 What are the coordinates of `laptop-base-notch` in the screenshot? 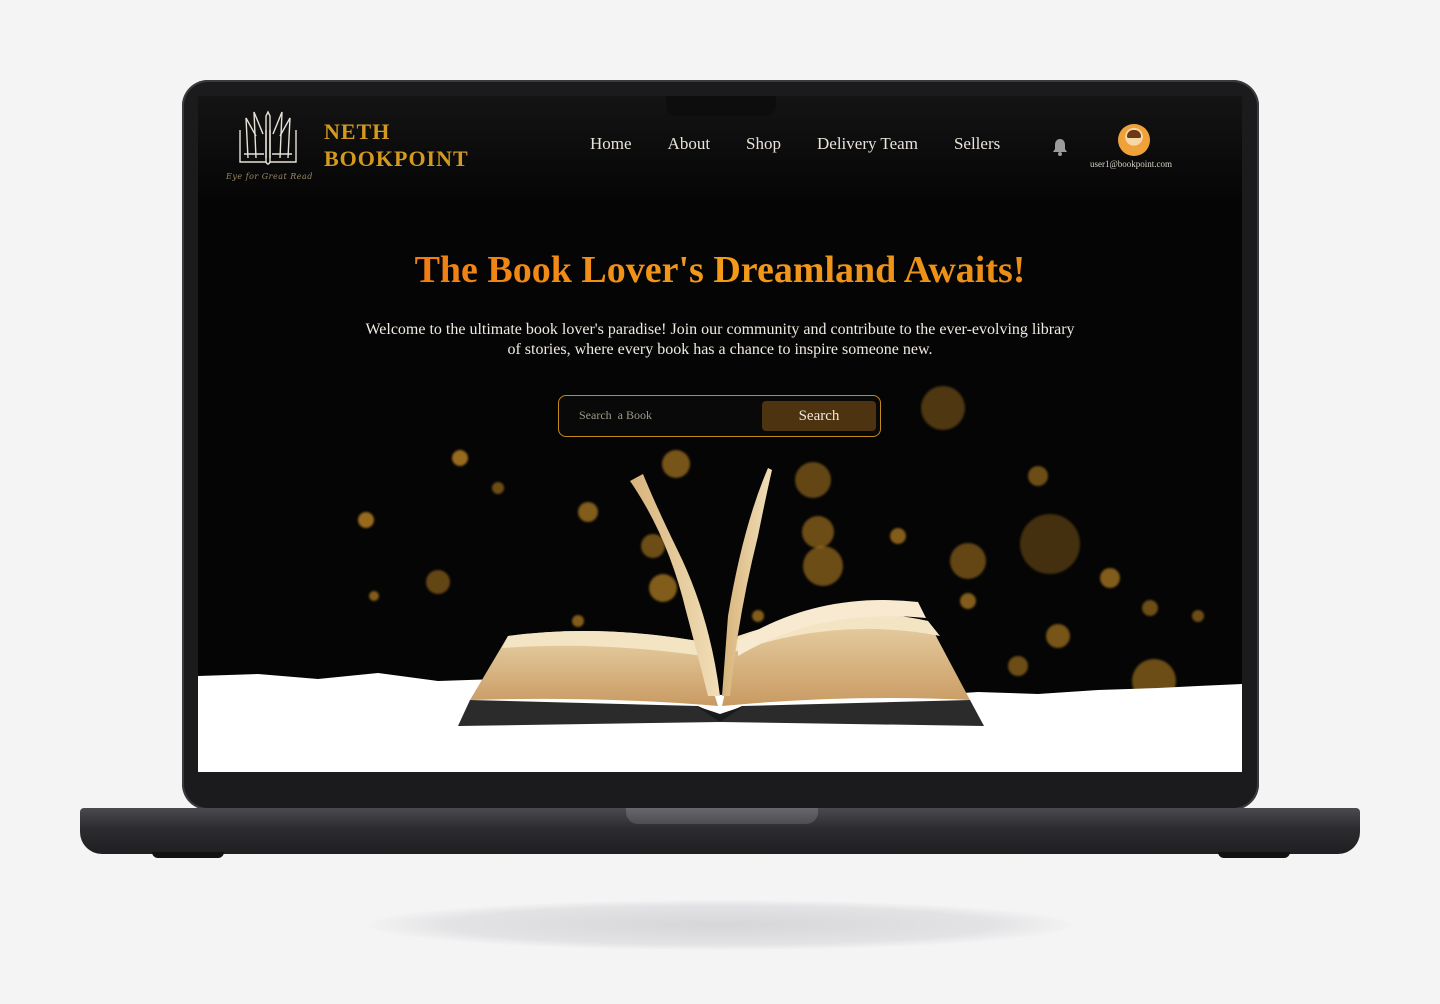 It's located at (722, 816).